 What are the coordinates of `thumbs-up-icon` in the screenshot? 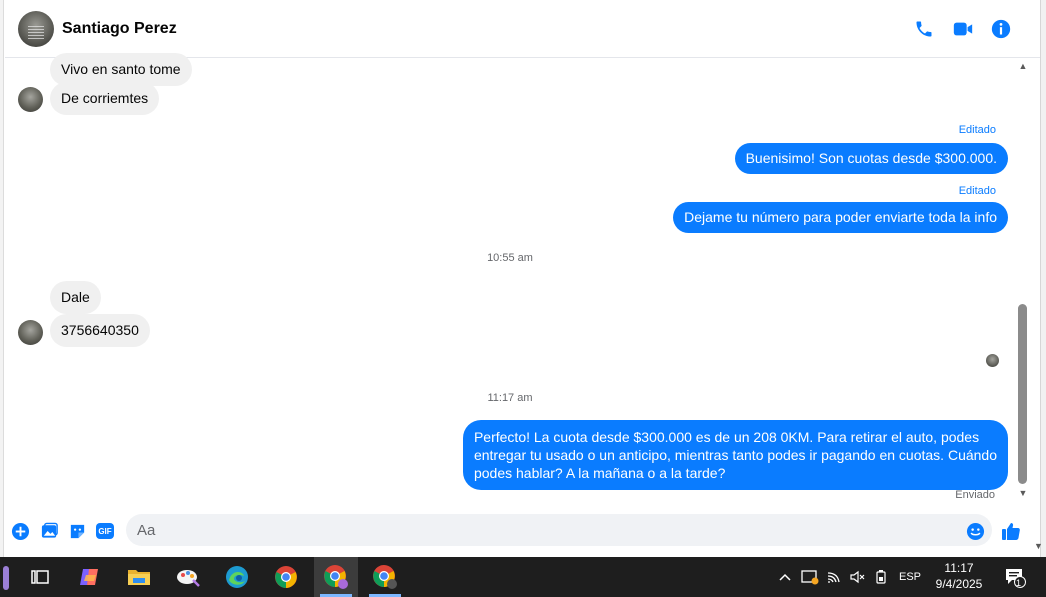 It's located at (1011, 531).